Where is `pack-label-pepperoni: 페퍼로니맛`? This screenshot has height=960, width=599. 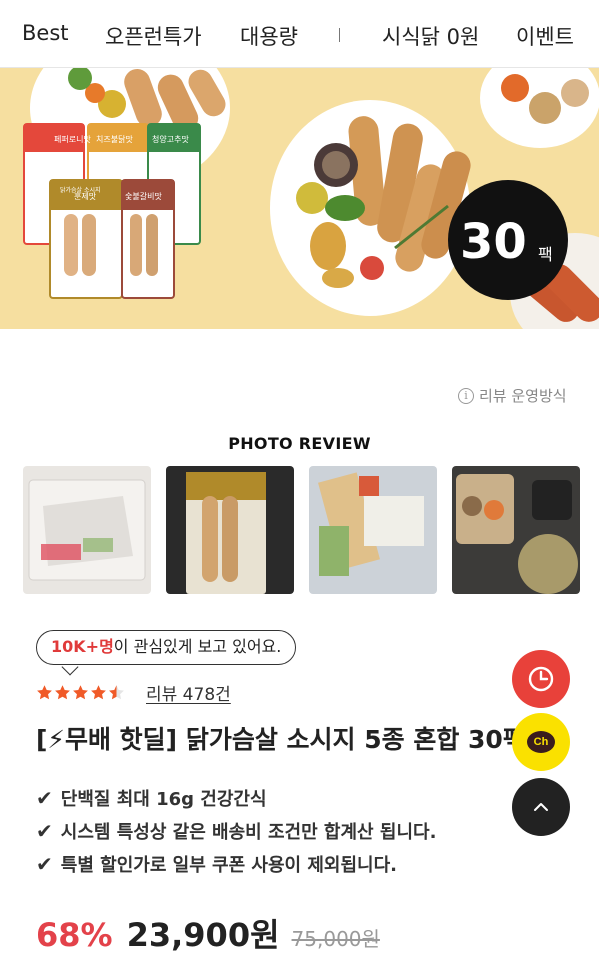
pack-label-pepperoni: 페퍼로니맛 is located at coordinates (72, 139).